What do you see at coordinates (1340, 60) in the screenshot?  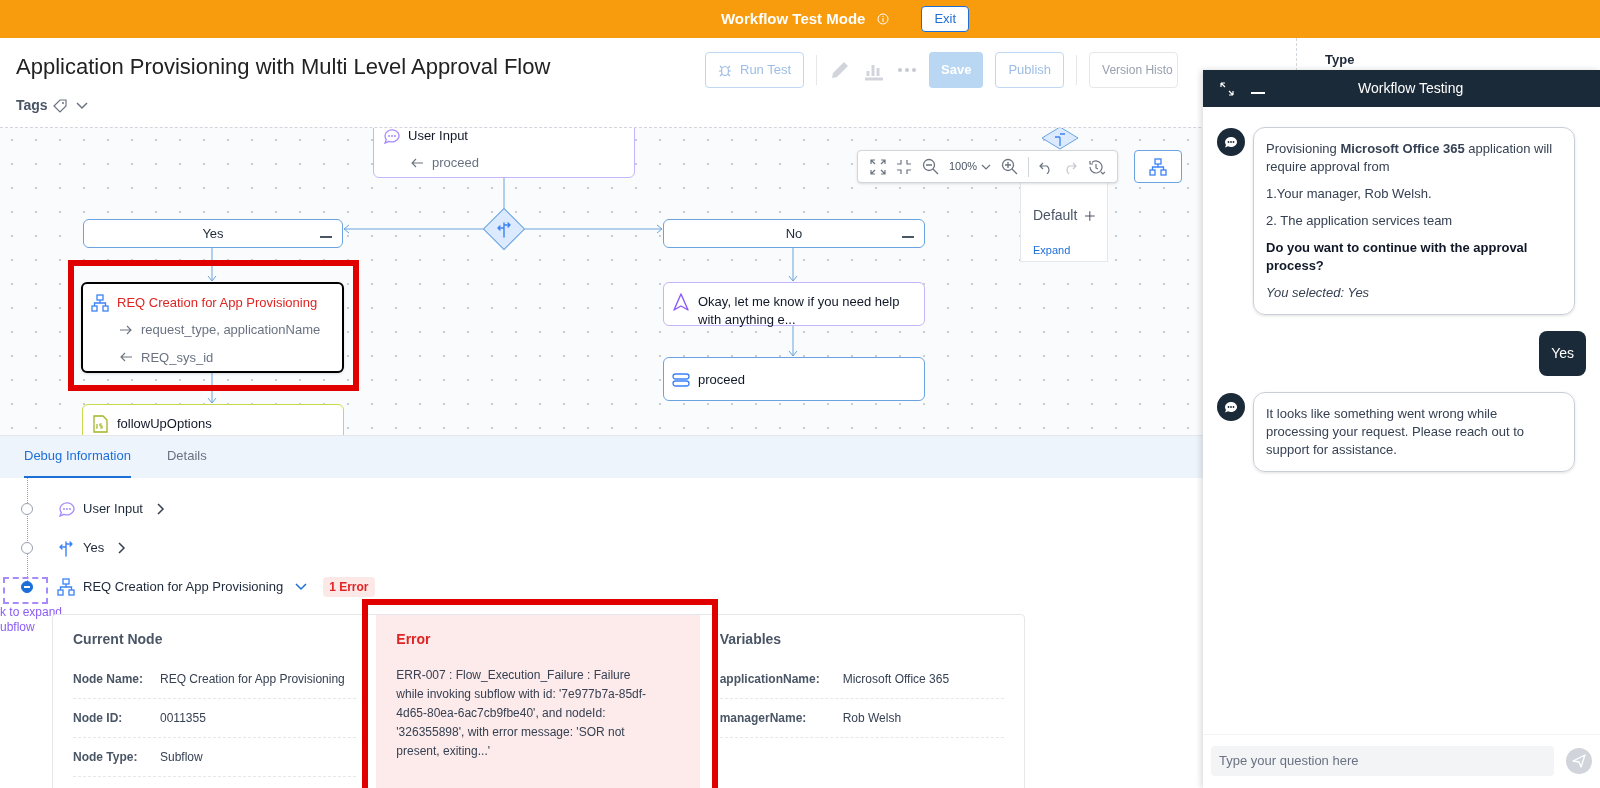 I see `type-heading: Type` at bounding box center [1340, 60].